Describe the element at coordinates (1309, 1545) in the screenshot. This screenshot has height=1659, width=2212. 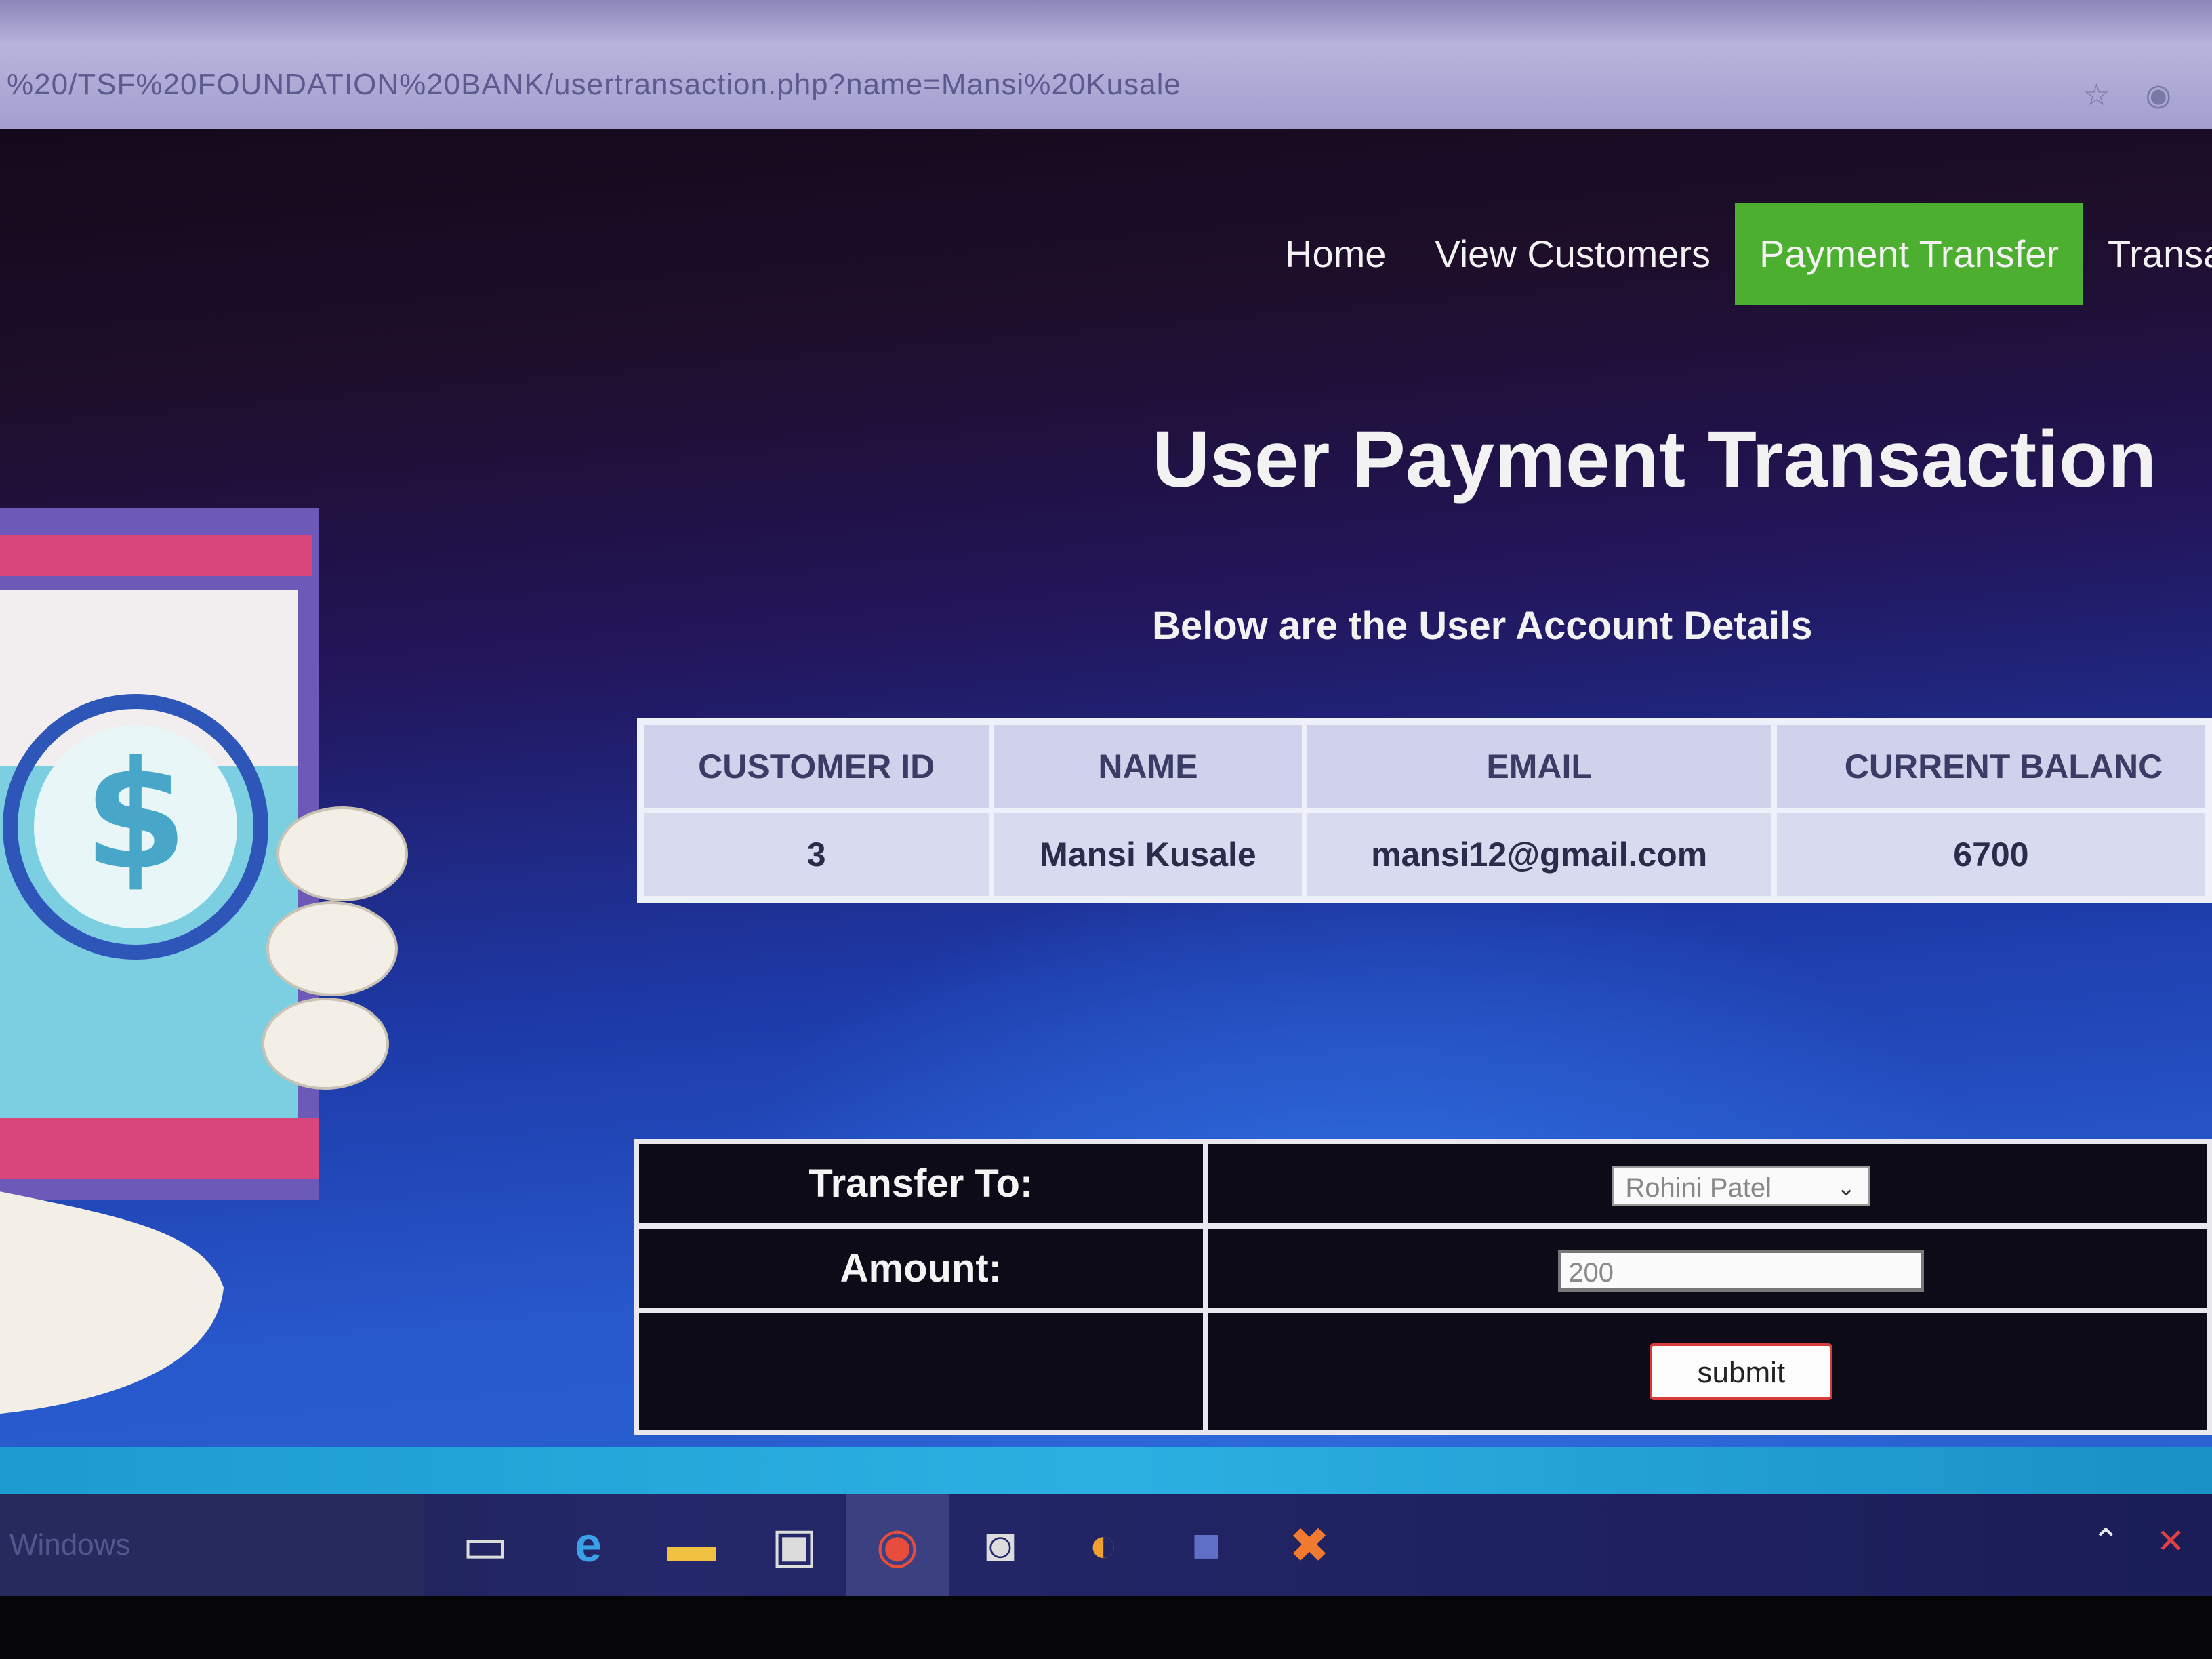
I see `xampp-icon: ✖` at that location.